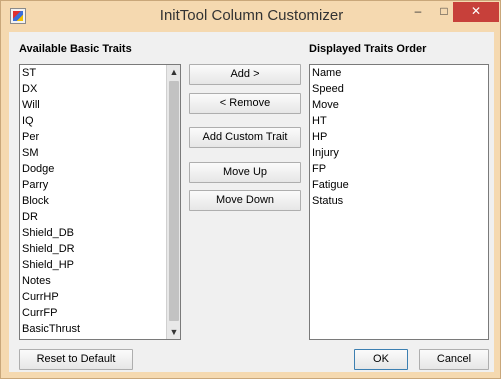  I want to click on available-list-scrollbar: ▲ ▼, so click(173, 202).